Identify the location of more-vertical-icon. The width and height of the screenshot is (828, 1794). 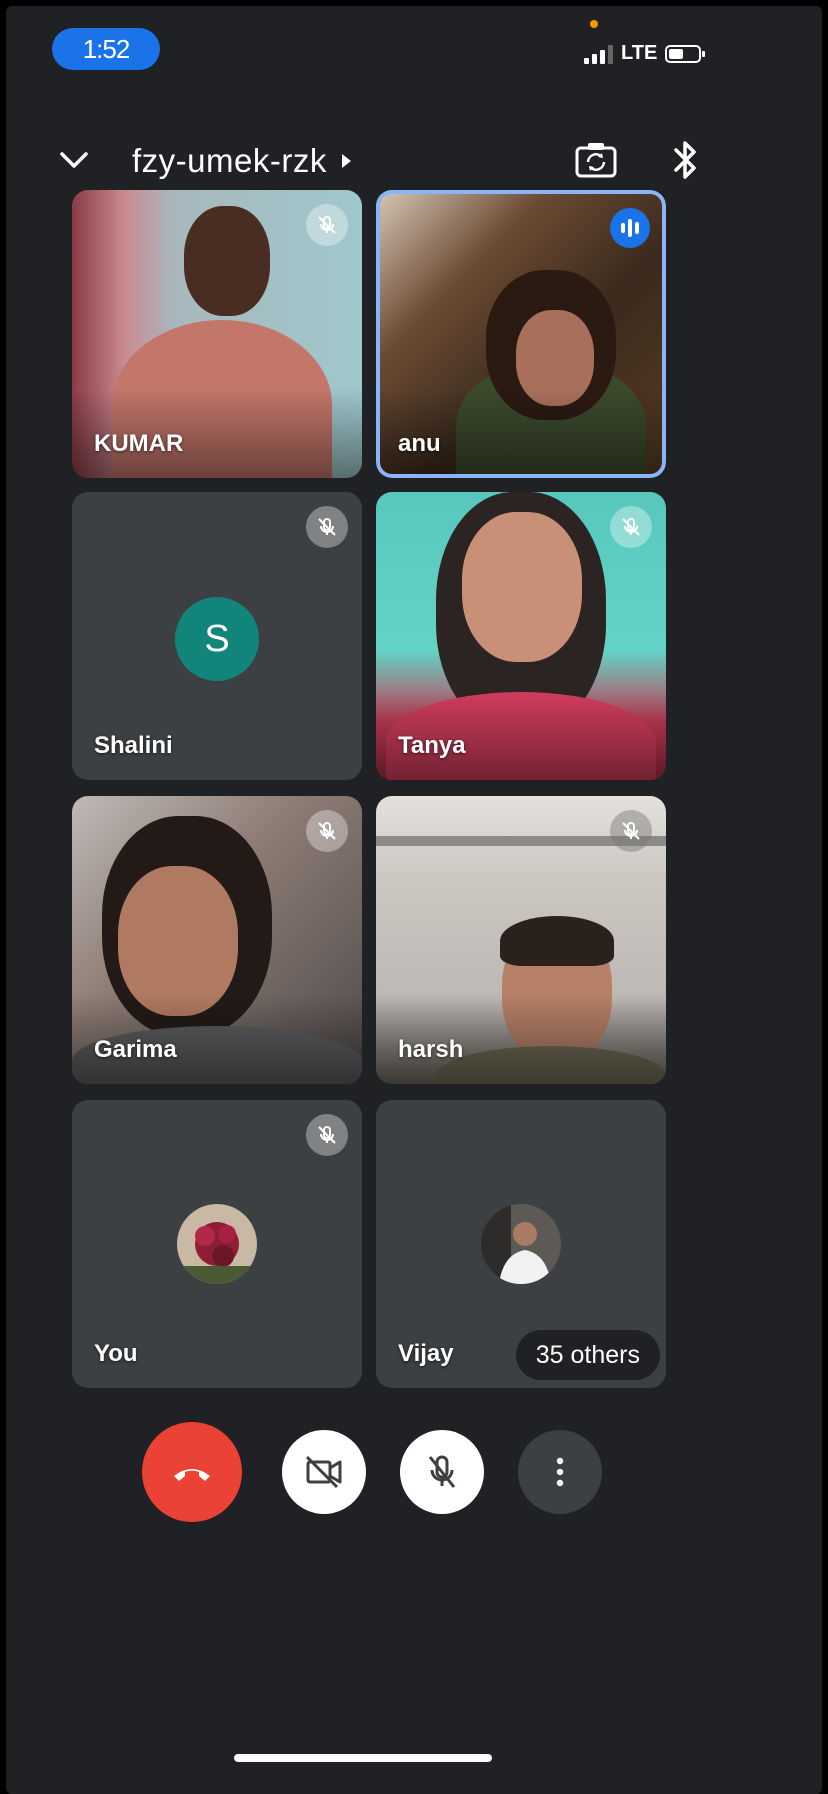
(560, 1472).